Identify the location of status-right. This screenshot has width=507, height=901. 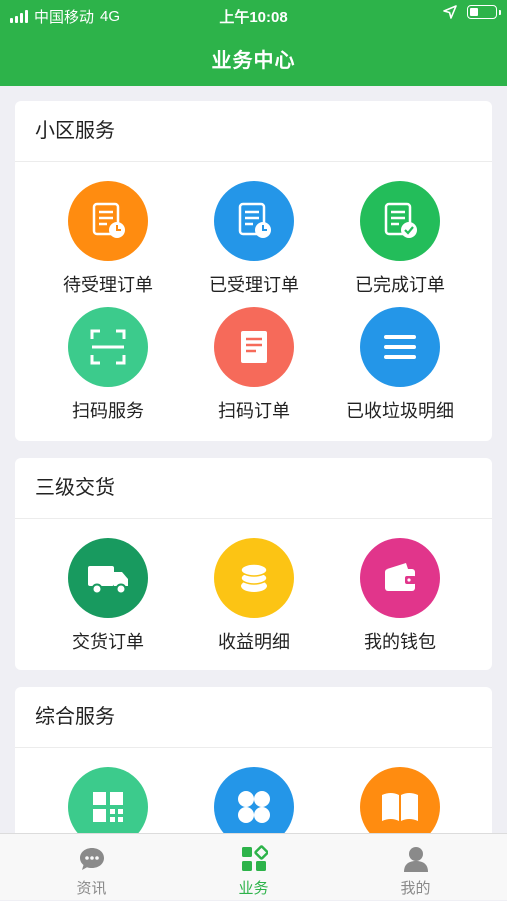
(472, 12).